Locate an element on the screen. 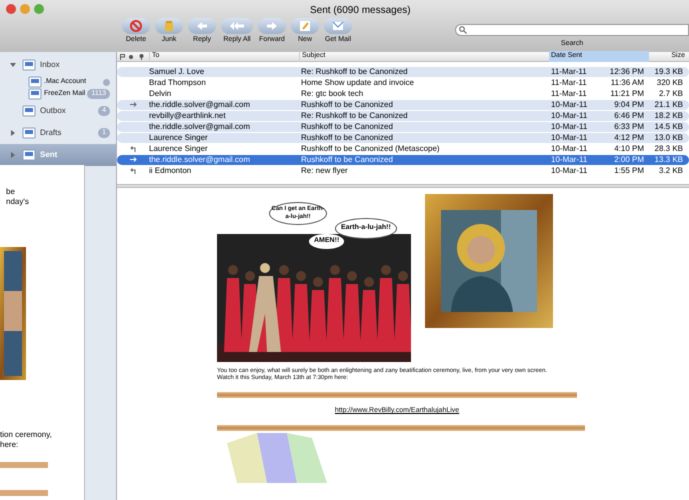 This screenshot has height=500, width=689. recipient-cell-text: ii Edmonton is located at coordinates (170, 170).